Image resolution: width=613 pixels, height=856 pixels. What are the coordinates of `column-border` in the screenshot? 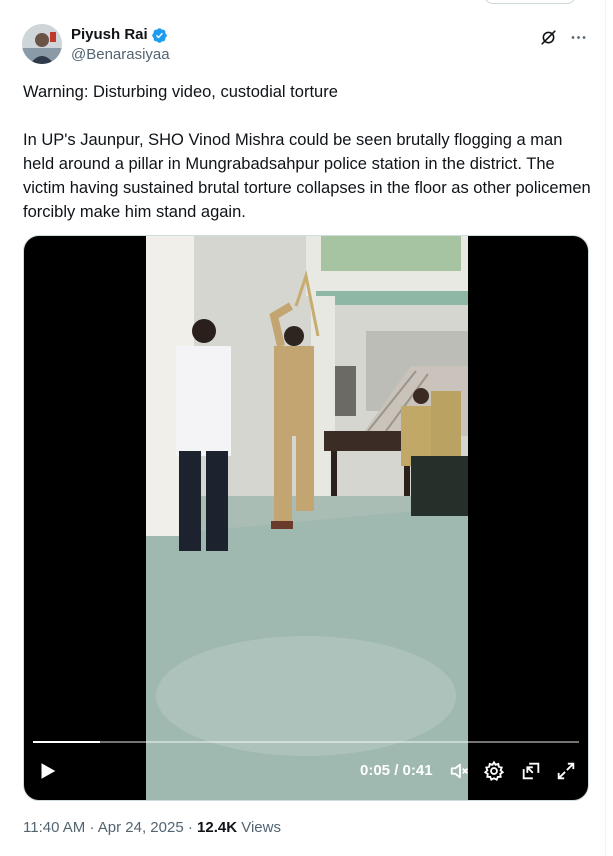 It's located at (609, 428).